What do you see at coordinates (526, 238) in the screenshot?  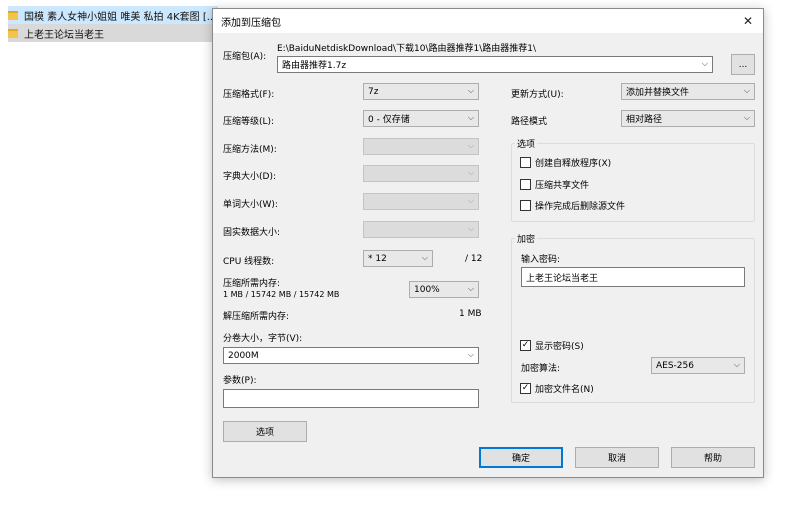 I see `encryption-group-title: 加密` at bounding box center [526, 238].